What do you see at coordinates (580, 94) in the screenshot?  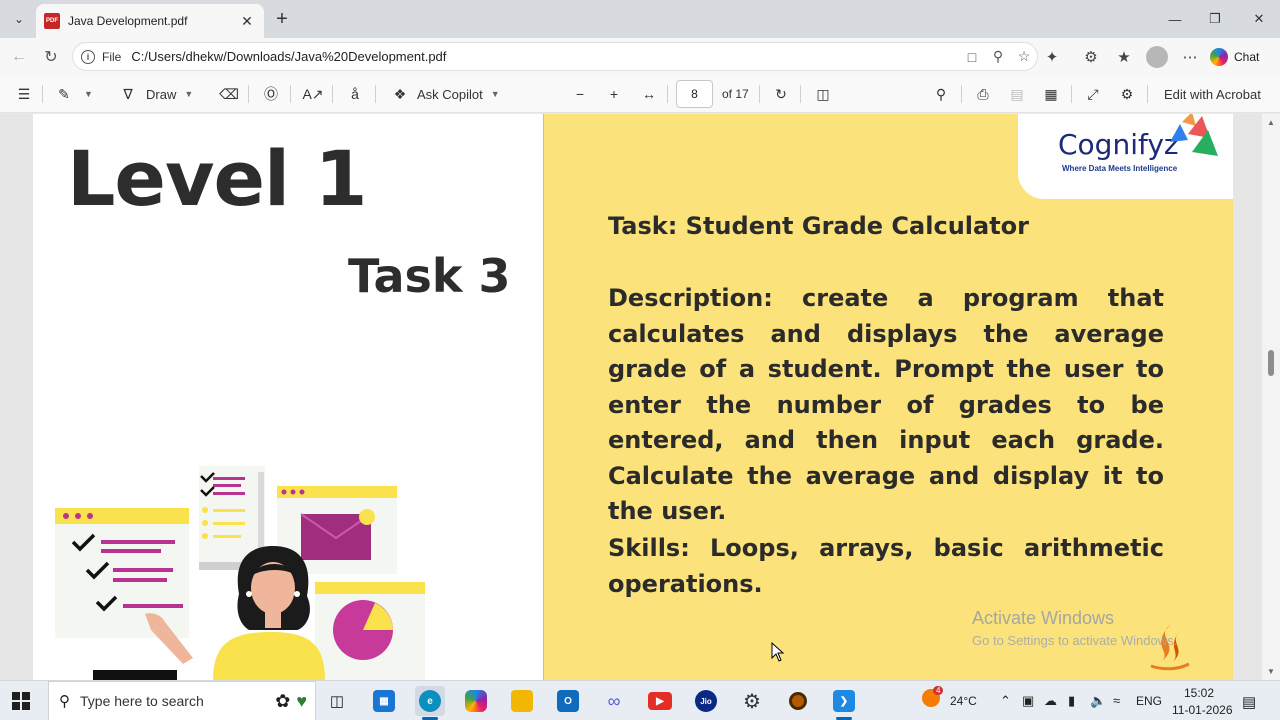 I see `zoom-out-button: −` at bounding box center [580, 94].